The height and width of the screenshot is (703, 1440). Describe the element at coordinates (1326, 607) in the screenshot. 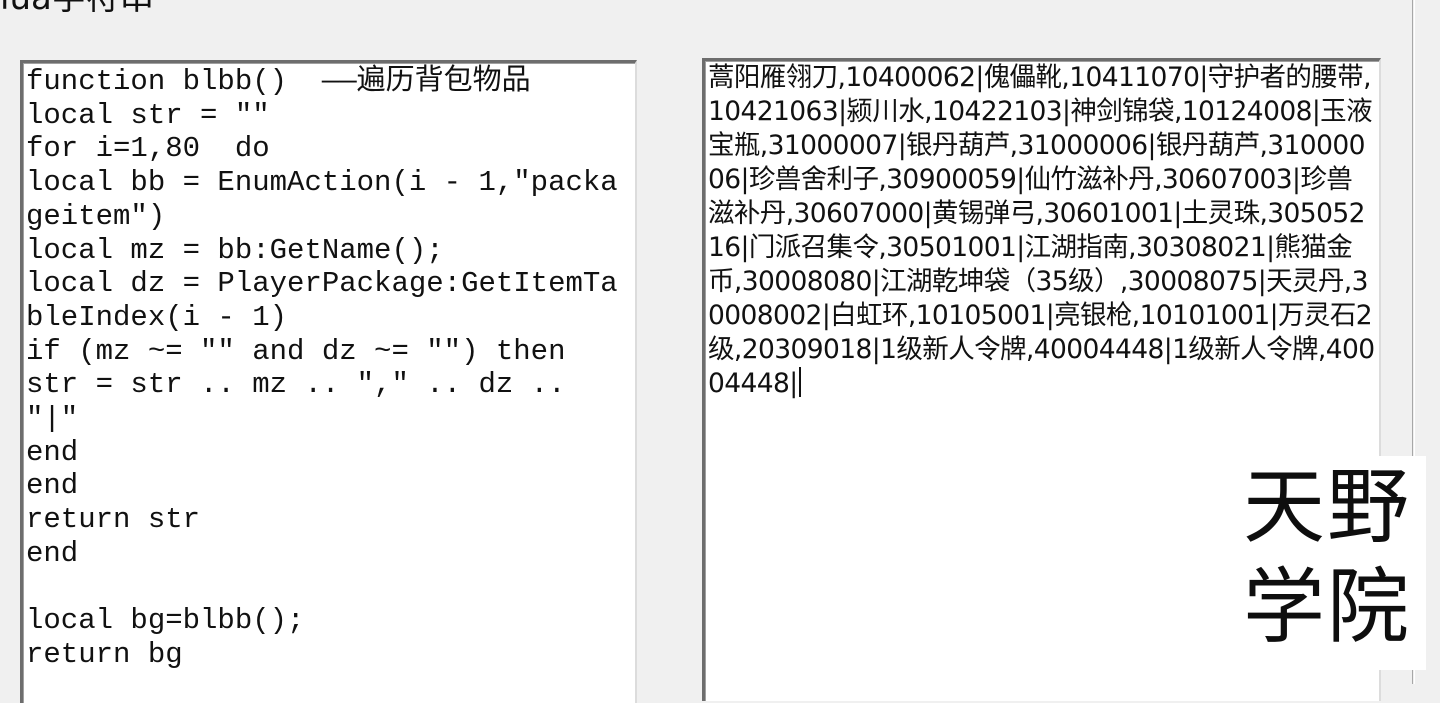

I see `watermark-line-2: 学院` at that location.